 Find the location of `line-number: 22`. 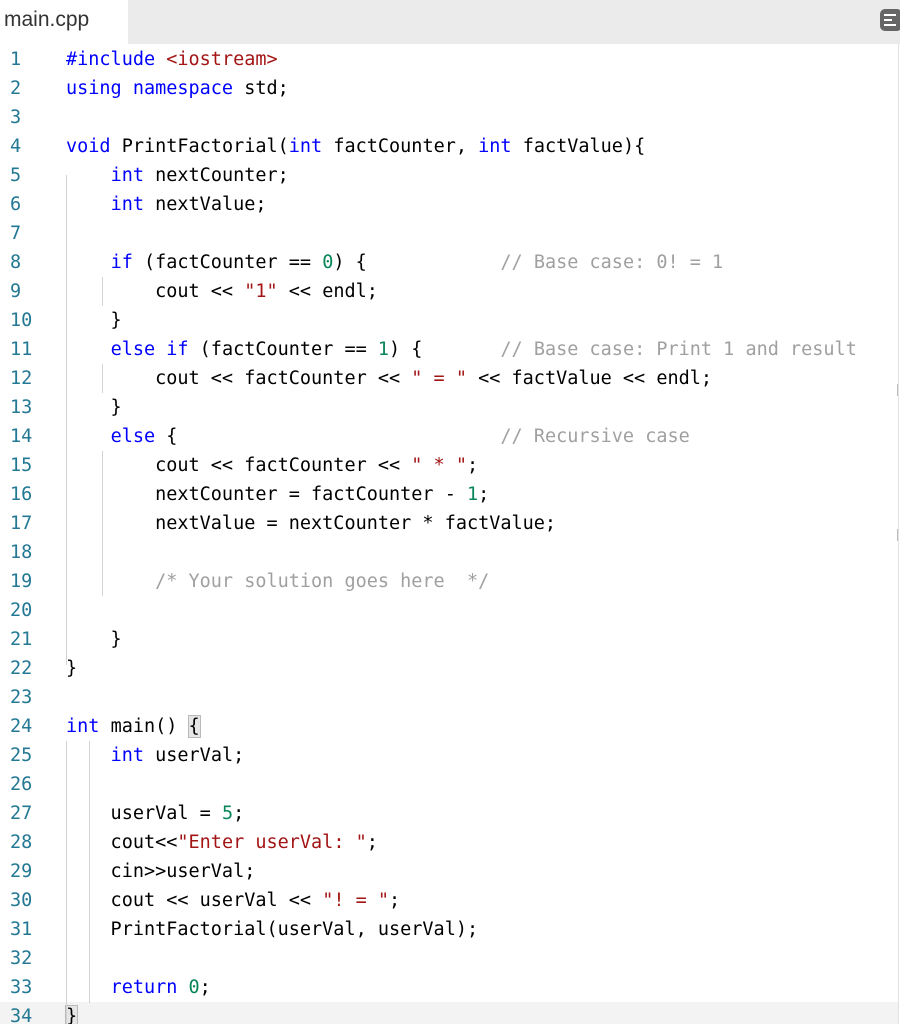

line-number: 22 is located at coordinates (21, 668).